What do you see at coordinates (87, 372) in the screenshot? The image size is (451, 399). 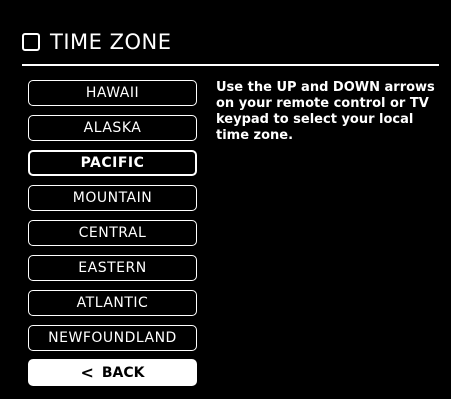 I see `chevron-left-icon: <` at bounding box center [87, 372].